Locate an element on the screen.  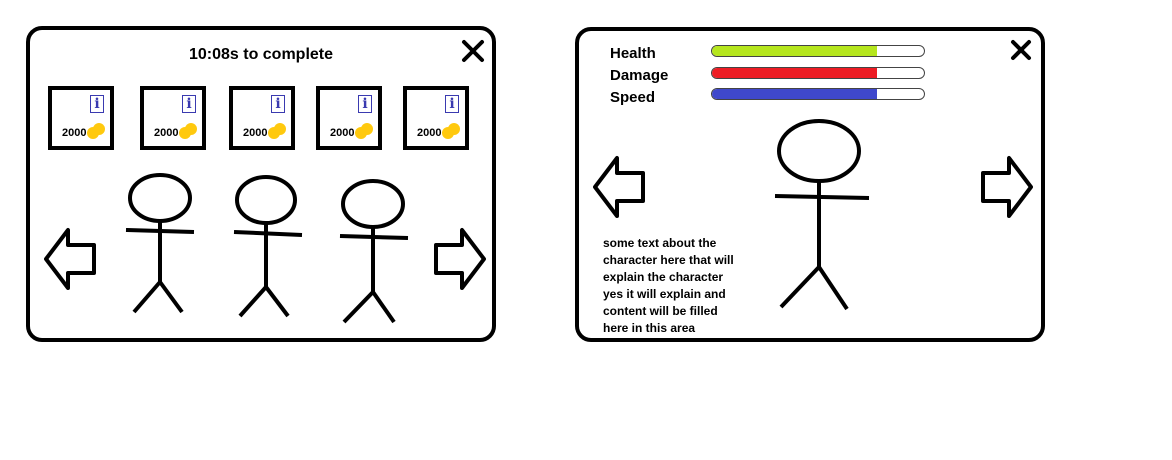
description-line: character here that will is located at coordinates (668, 260).